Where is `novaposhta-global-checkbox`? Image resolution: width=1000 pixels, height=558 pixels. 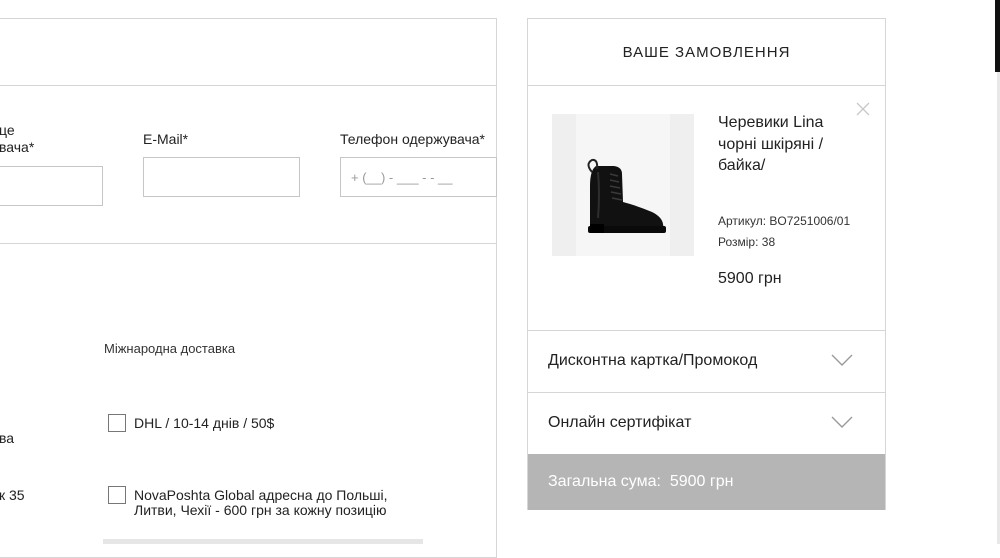 novaposhta-global-checkbox is located at coordinates (117, 495).